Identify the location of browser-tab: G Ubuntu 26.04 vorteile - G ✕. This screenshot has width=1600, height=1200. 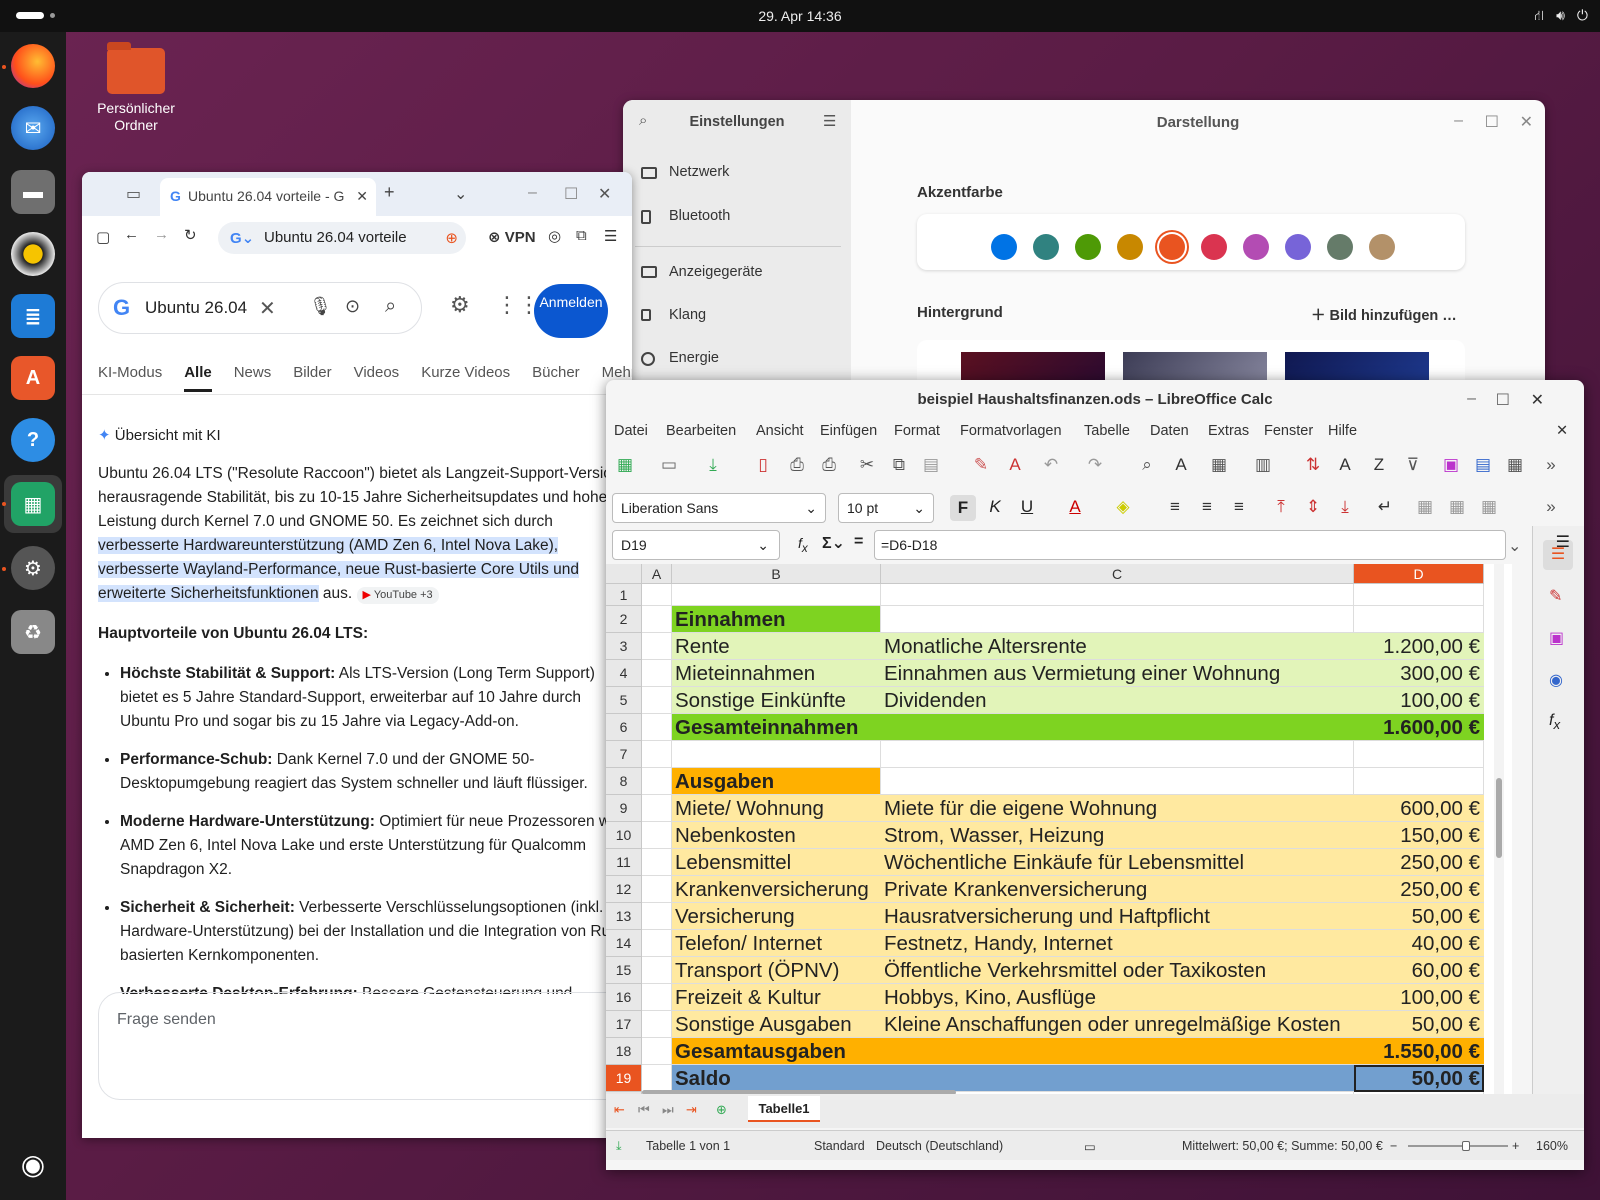
(268, 197).